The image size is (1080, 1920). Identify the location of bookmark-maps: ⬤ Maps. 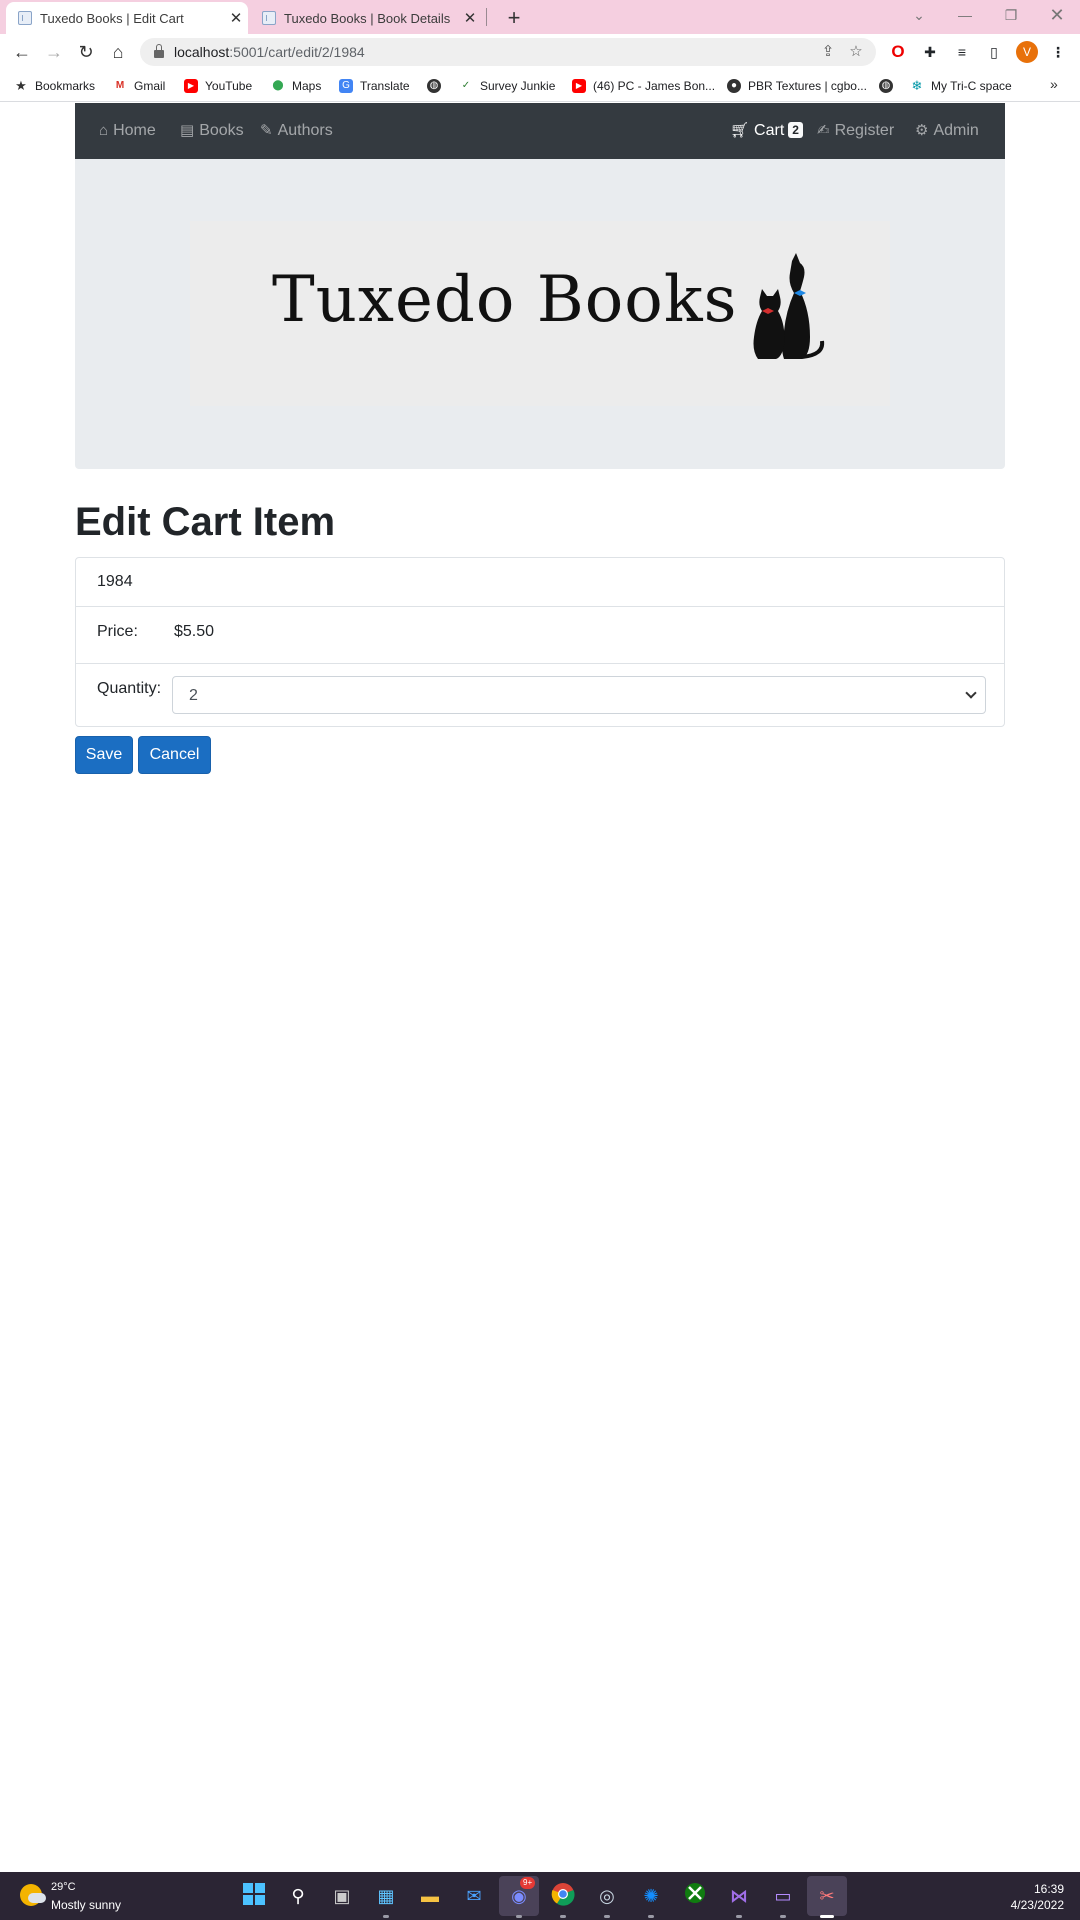
(296, 86).